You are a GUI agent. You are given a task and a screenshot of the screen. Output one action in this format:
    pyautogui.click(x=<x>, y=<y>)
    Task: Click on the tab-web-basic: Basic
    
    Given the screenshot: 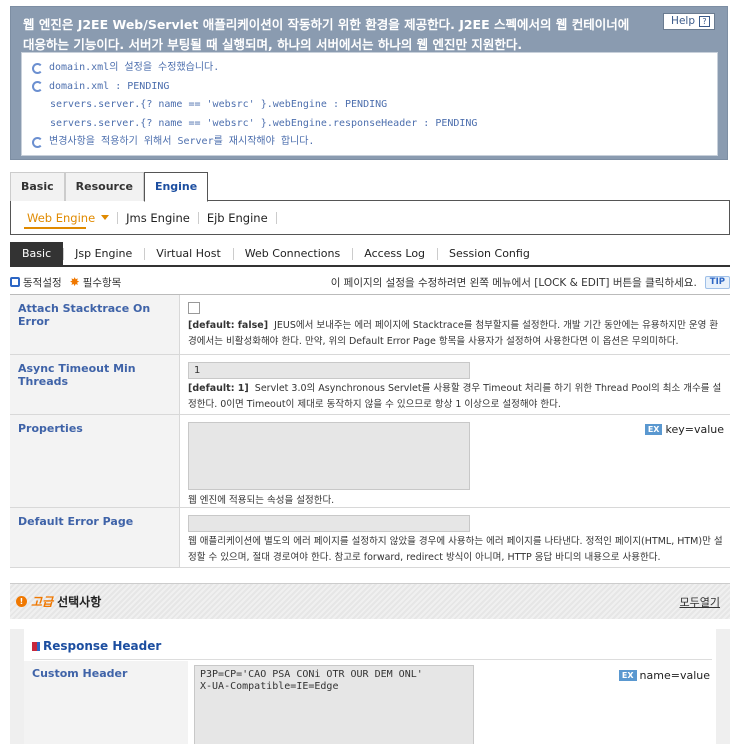 What is the action you would take?
    pyautogui.click(x=37, y=253)
    